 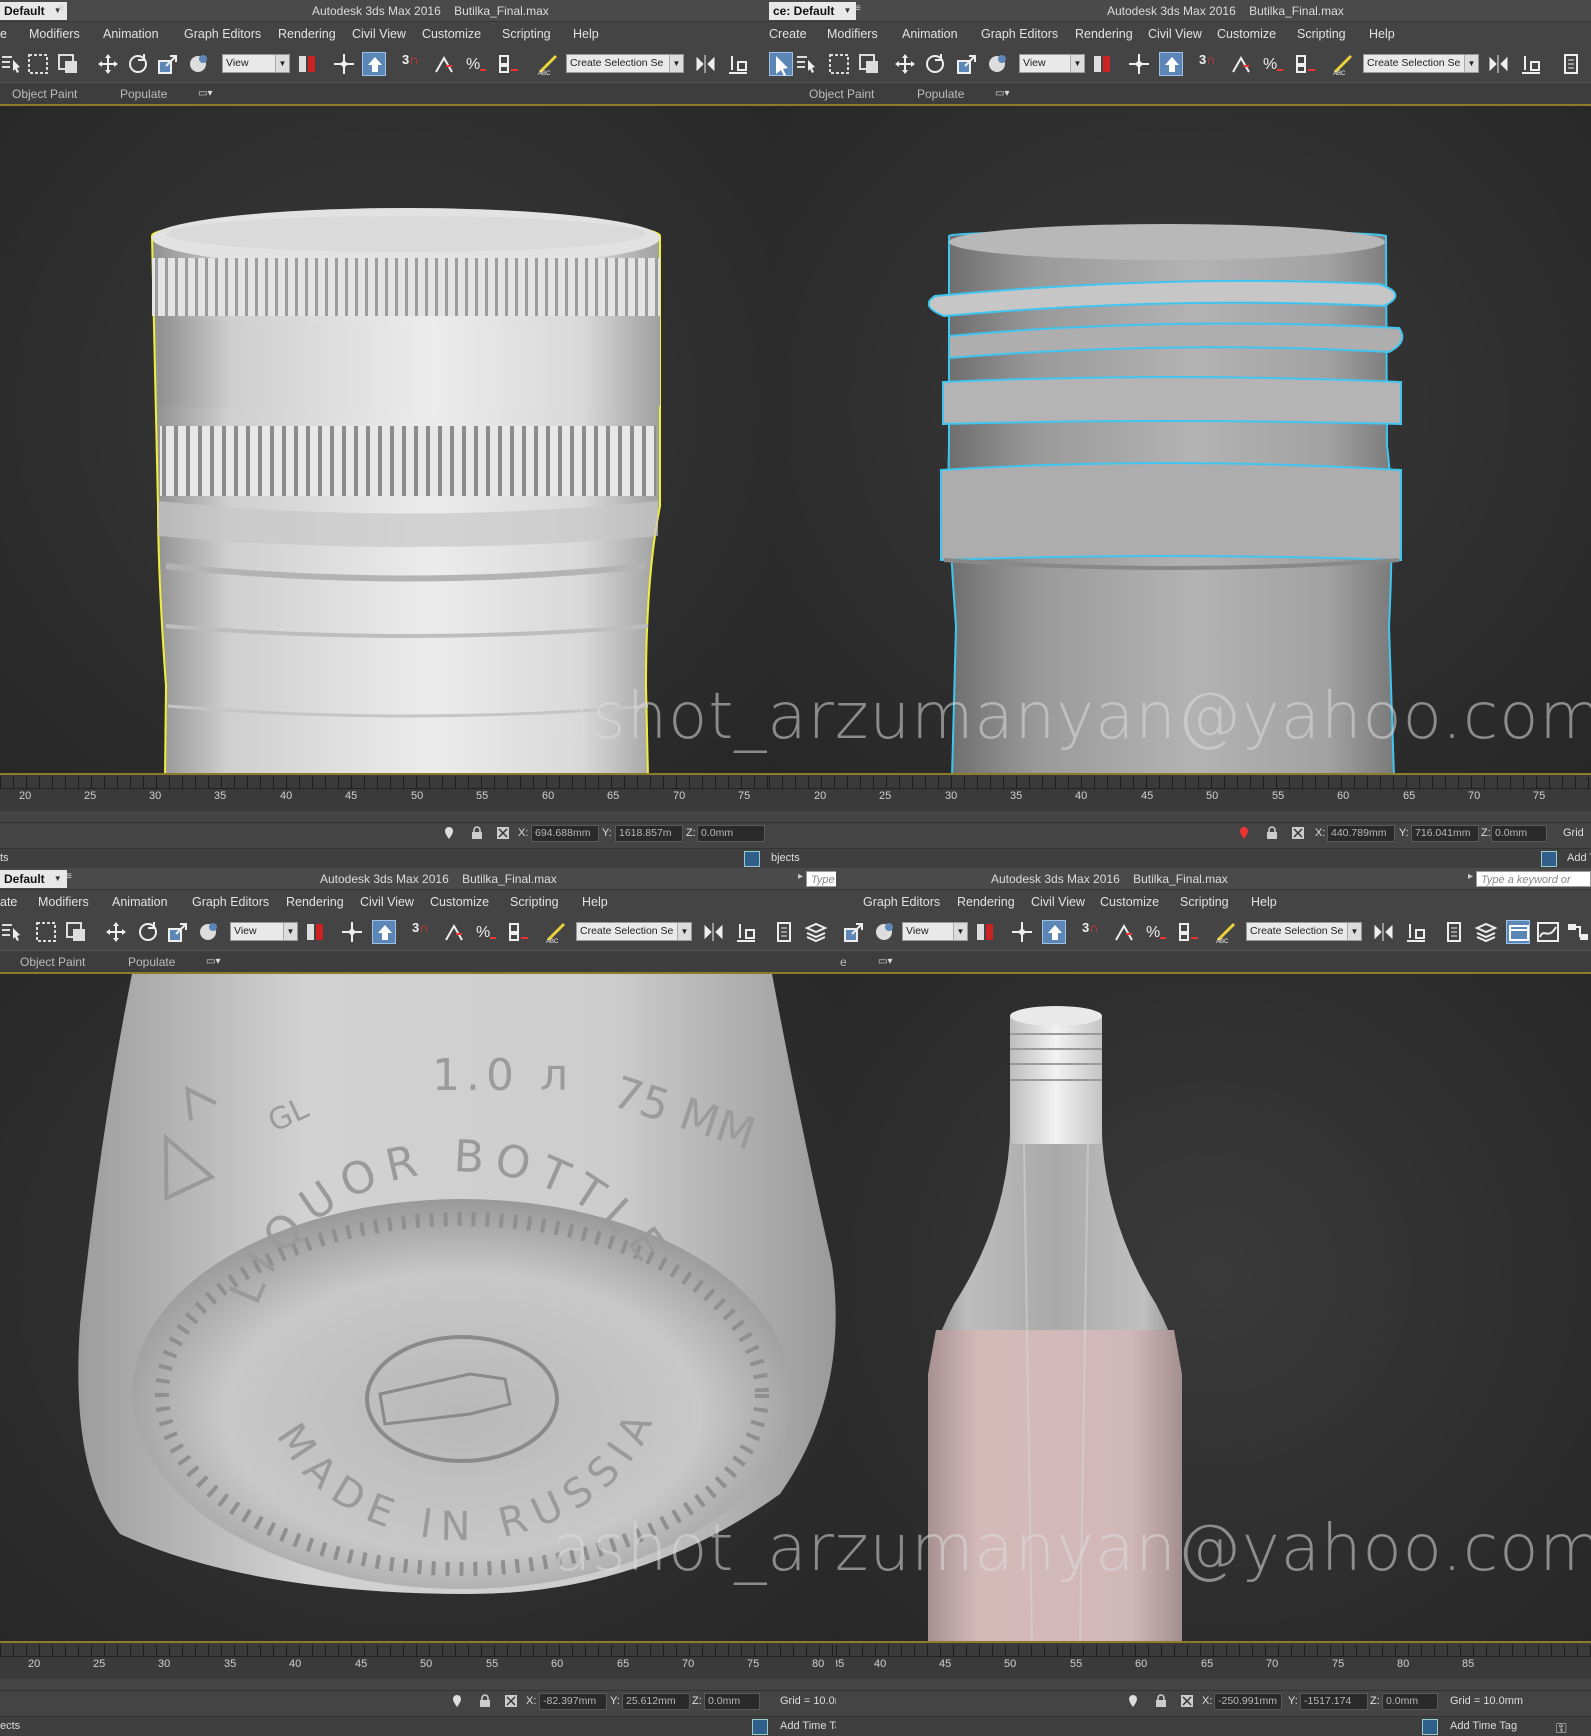 I want to click on time-slider-ruler: 35 40 45 50 55 60 65 70 75 80 85, so click(x=1213, y=1661).